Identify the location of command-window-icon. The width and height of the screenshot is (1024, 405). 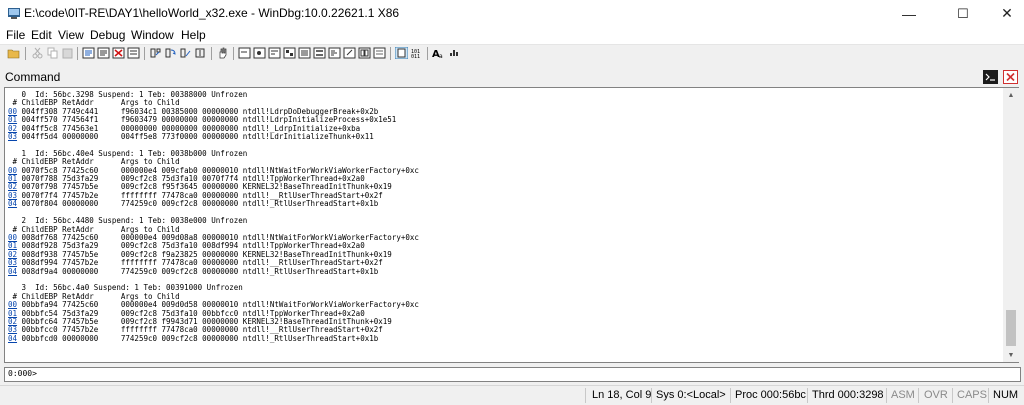
(244, 53).